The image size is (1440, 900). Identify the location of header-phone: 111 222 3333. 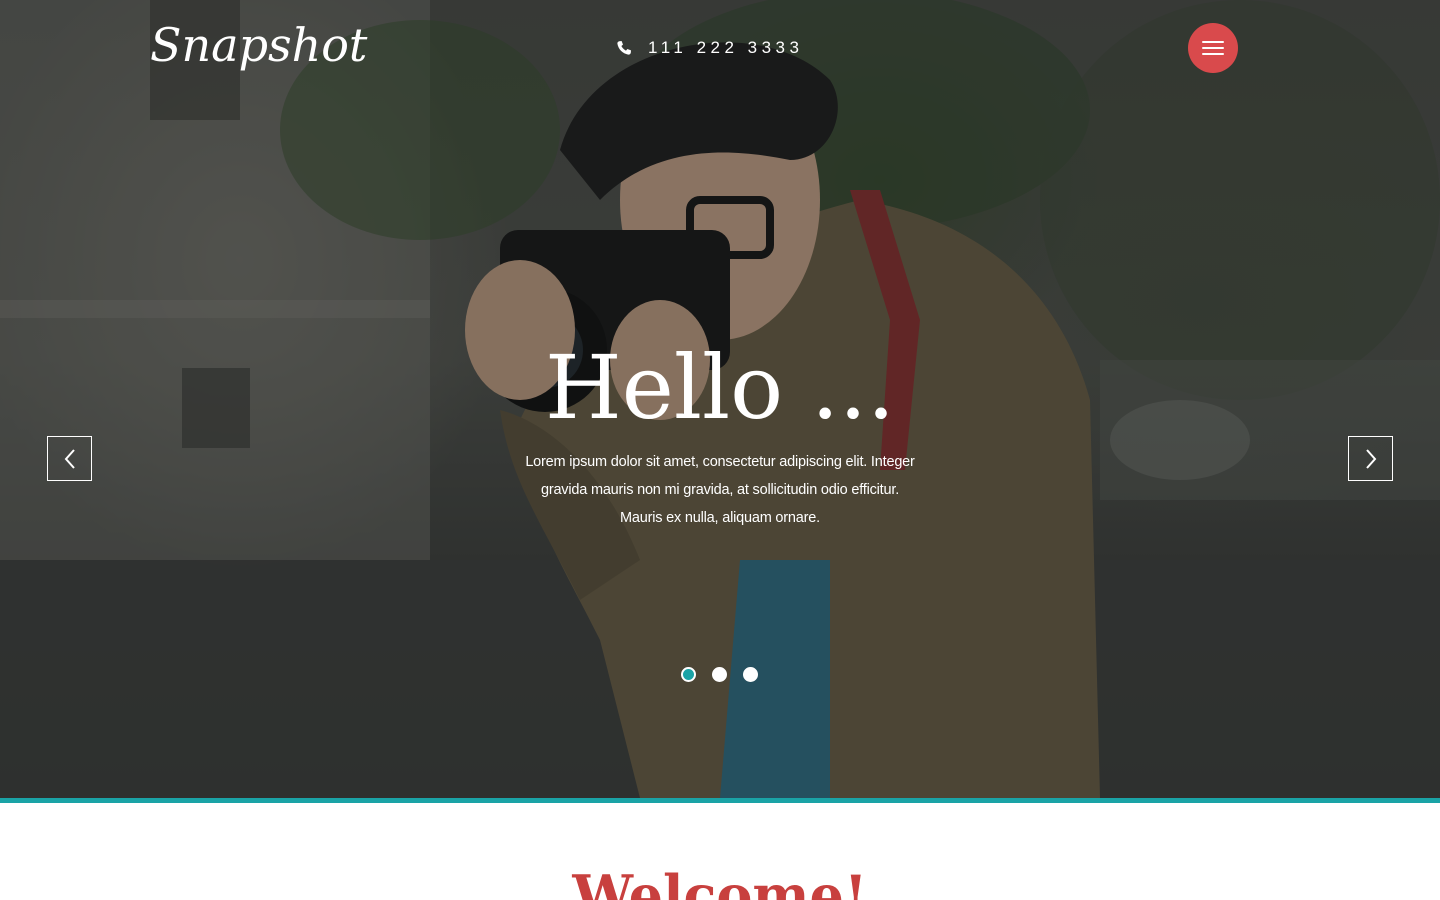
(709, 48).